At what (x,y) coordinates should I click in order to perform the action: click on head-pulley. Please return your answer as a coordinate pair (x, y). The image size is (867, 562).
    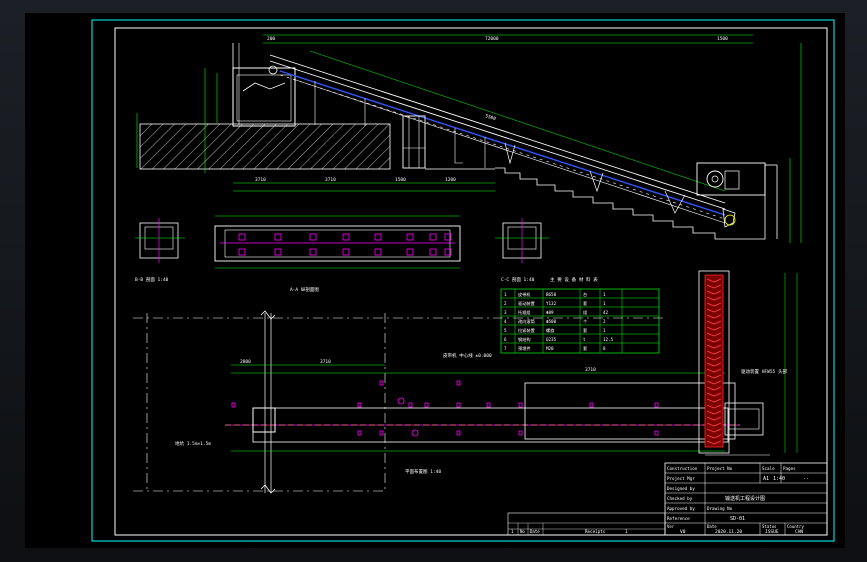
    Looking at the image, I should click on (715, 179).